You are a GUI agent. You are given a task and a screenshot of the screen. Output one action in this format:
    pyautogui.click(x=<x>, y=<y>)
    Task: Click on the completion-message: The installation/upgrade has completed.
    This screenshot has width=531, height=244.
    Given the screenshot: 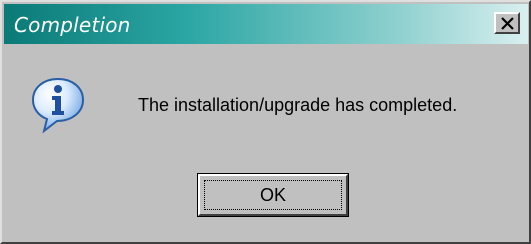 What is the action you would take?
    pyautogui.click(x=298, y=105)
    